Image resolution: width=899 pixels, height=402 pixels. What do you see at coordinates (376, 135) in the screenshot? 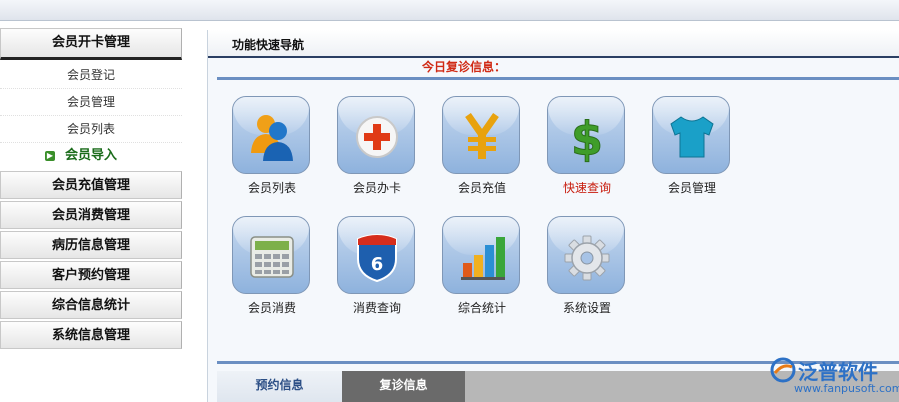
I see `plus-icon` at bounding box center [376, 135].